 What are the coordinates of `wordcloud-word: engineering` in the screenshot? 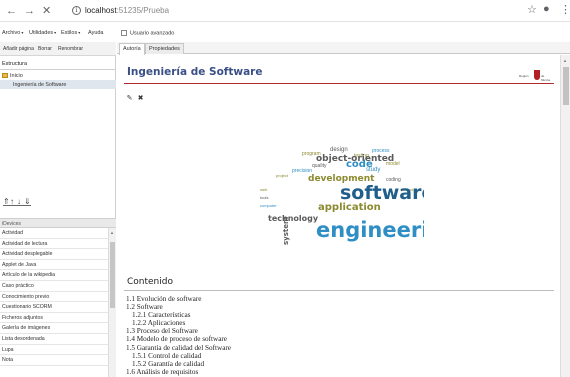 It's located at (370, 230).